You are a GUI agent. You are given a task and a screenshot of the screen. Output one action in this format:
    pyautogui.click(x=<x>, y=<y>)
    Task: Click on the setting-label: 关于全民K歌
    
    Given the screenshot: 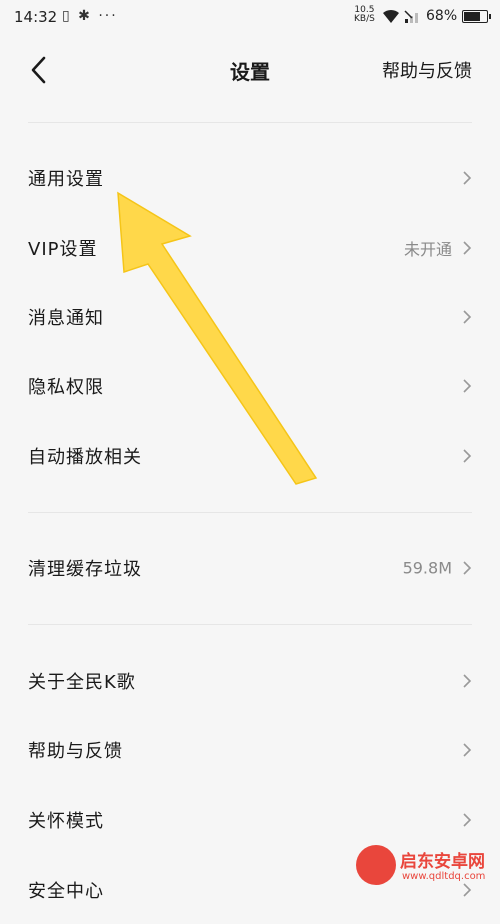 What is the action you would take?
    pyautogui.click(x=82, y=682)
    